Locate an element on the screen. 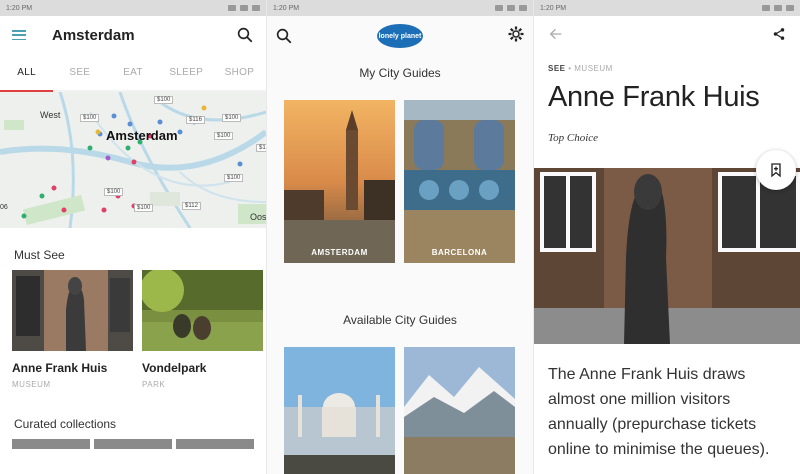 This screenshot has height=474, width=800. gear-icon is located at coordinates (516, 36).